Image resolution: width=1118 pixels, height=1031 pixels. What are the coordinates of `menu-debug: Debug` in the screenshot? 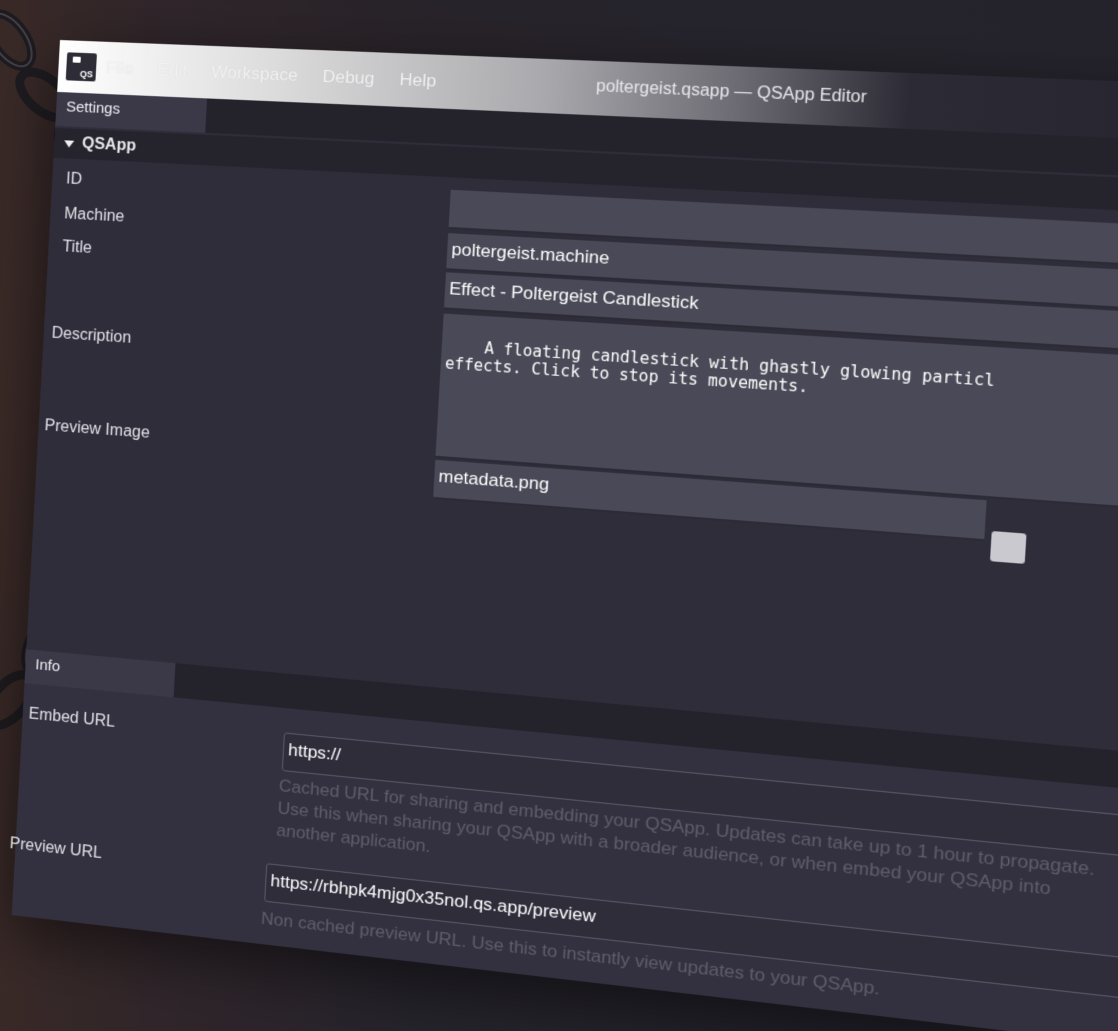 It's located at (348, 78).